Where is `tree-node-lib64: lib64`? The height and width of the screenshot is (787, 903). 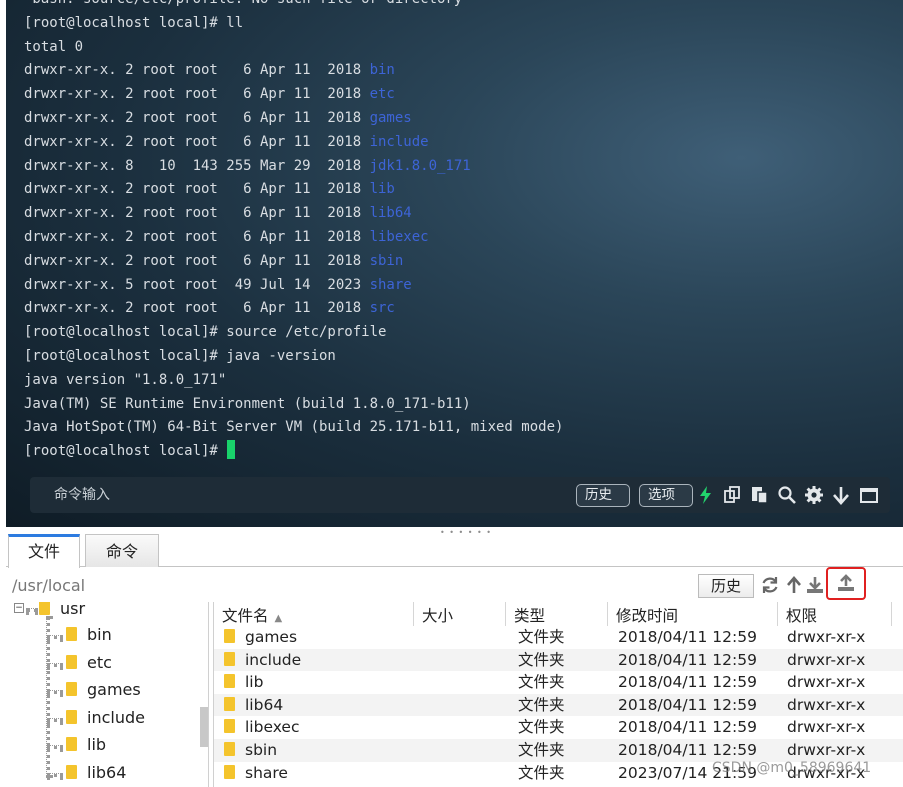
tree-node-lib64: lib64 is located at coordinates (96, 773).